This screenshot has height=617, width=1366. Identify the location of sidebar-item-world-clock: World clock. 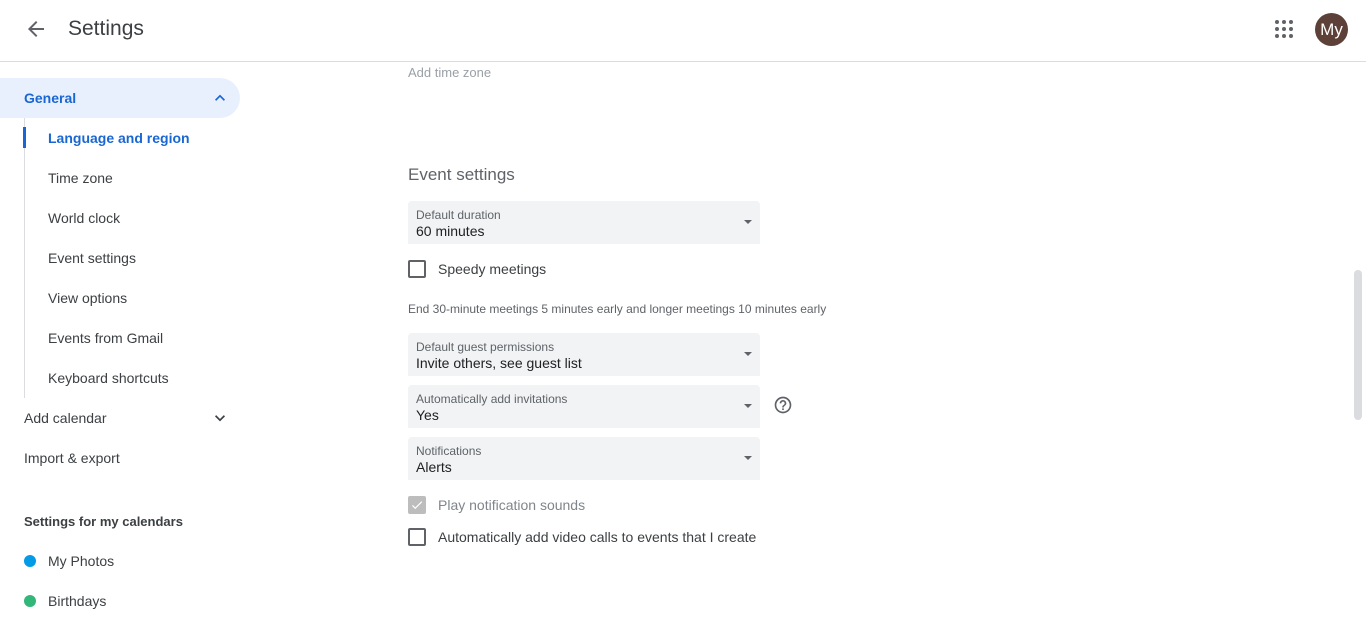
(133, 218).